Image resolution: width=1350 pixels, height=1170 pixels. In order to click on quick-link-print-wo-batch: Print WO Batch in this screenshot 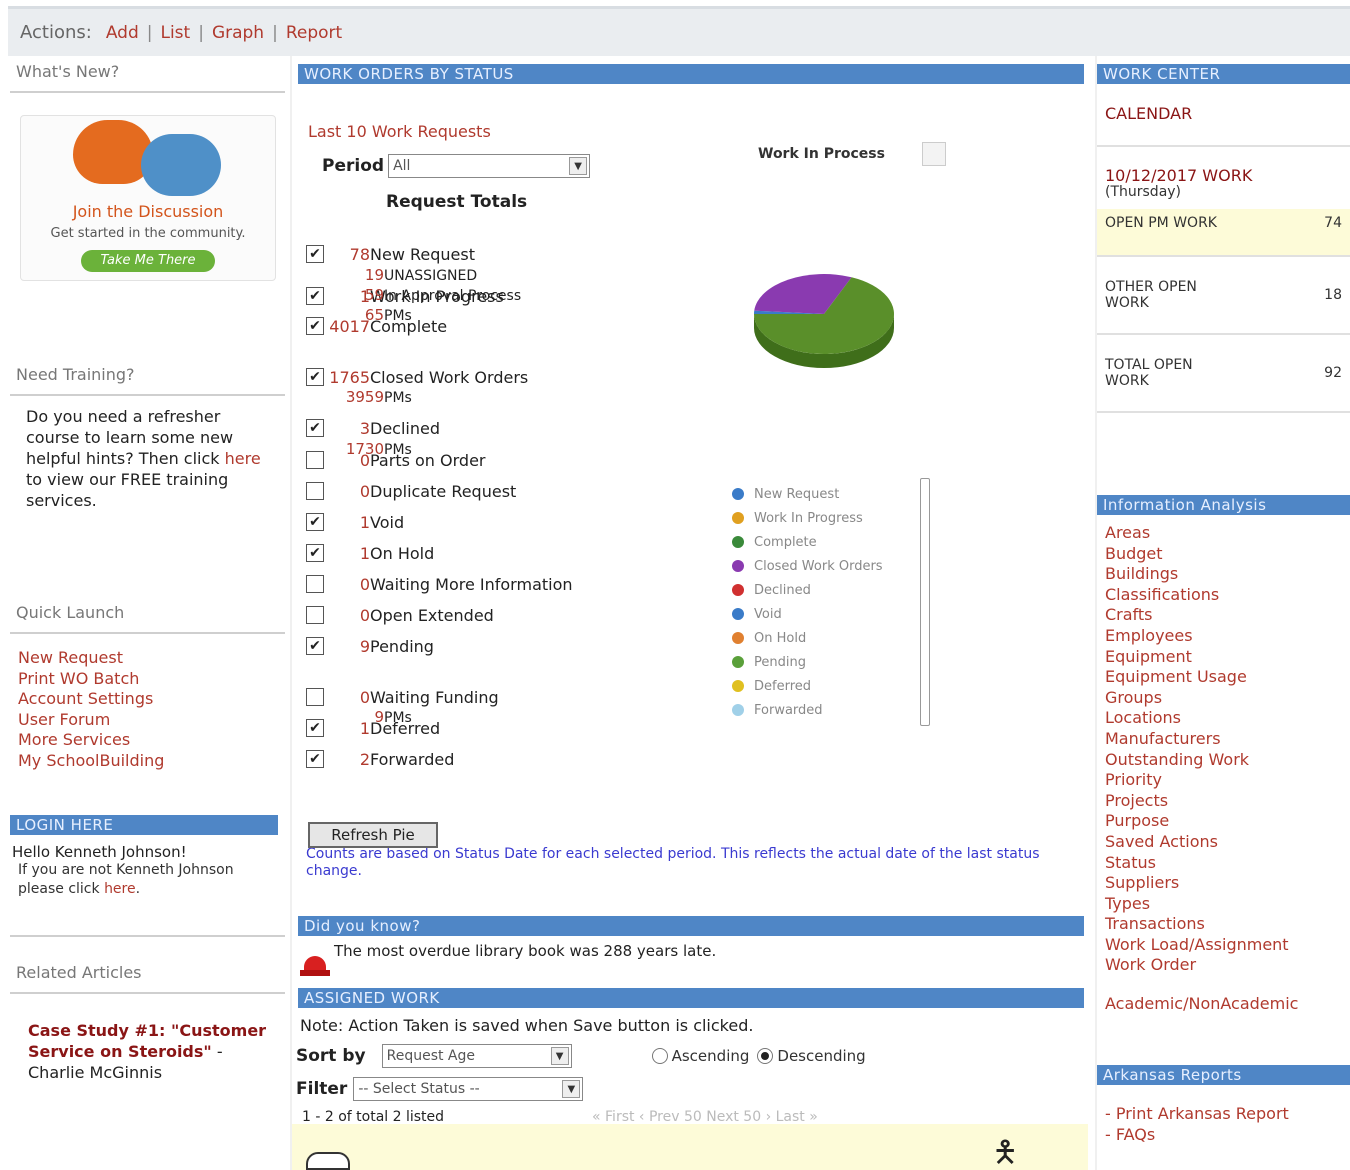, I will do `click(147, 679)`.